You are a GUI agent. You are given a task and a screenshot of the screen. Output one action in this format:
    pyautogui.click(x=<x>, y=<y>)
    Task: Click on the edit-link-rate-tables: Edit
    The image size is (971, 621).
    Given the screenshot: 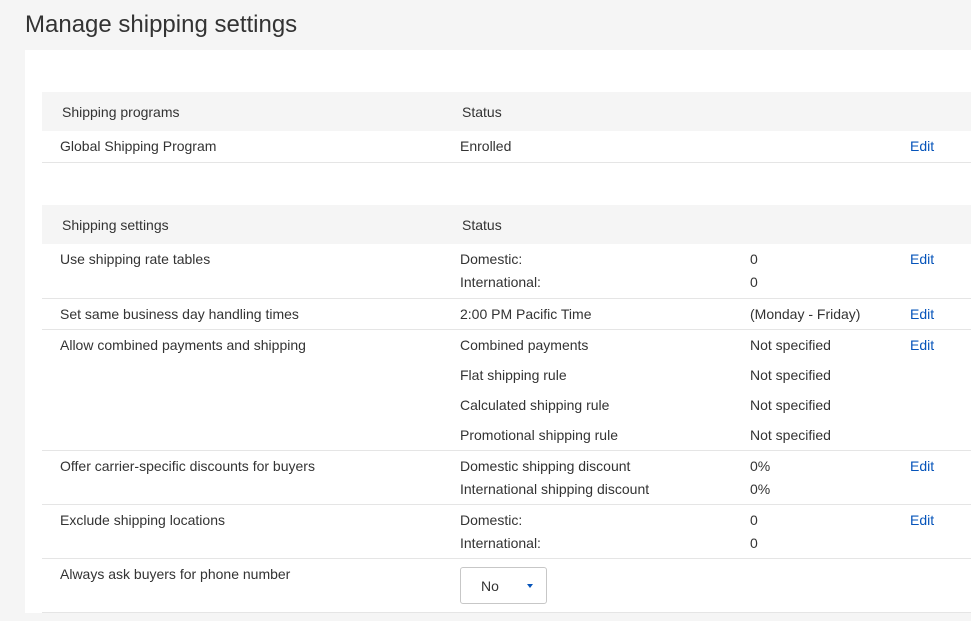 What is the action you would take?
    pyautogui.click(x=922, y=259)
    